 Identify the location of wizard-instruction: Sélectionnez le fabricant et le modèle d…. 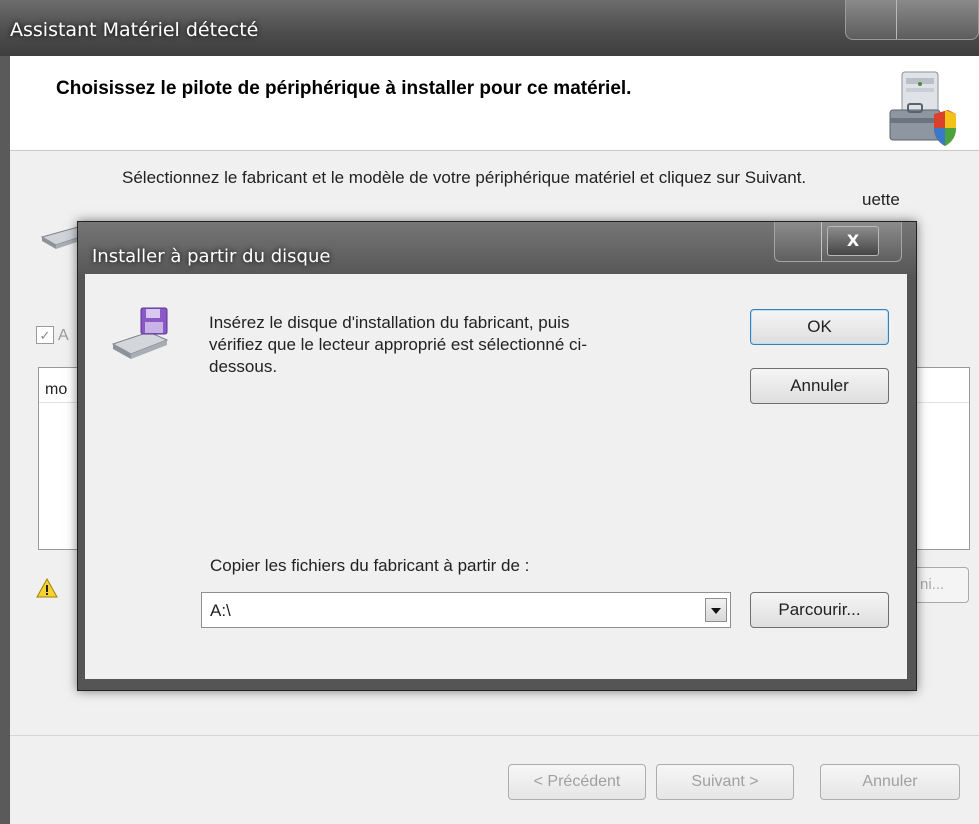
(547, 188).